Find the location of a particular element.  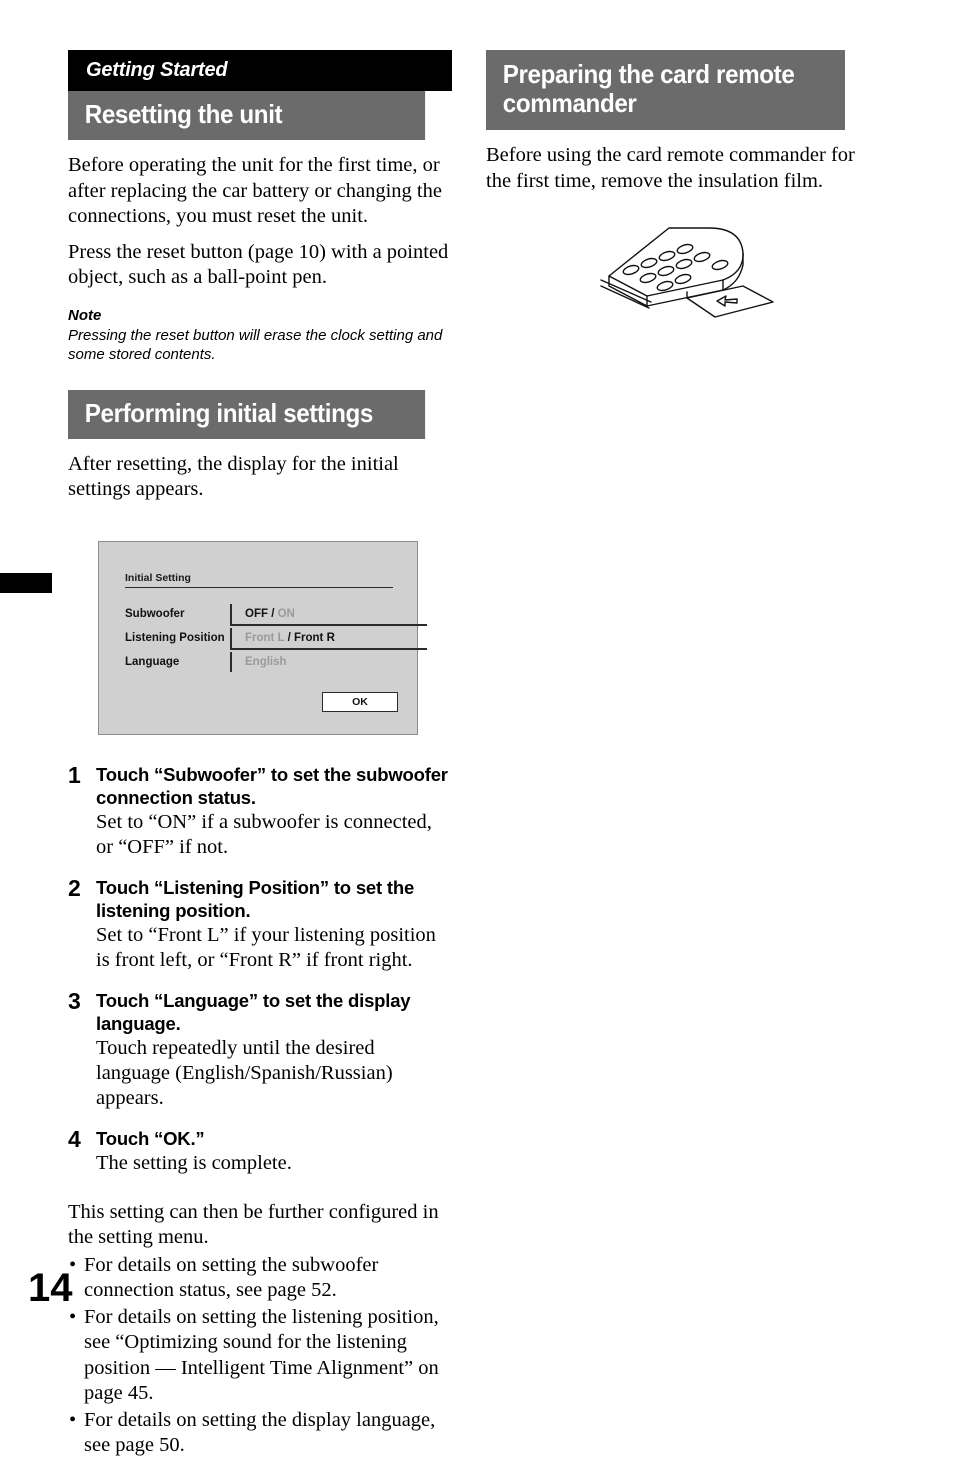

row-value-alternate: English is located at coordinates (266, 661).